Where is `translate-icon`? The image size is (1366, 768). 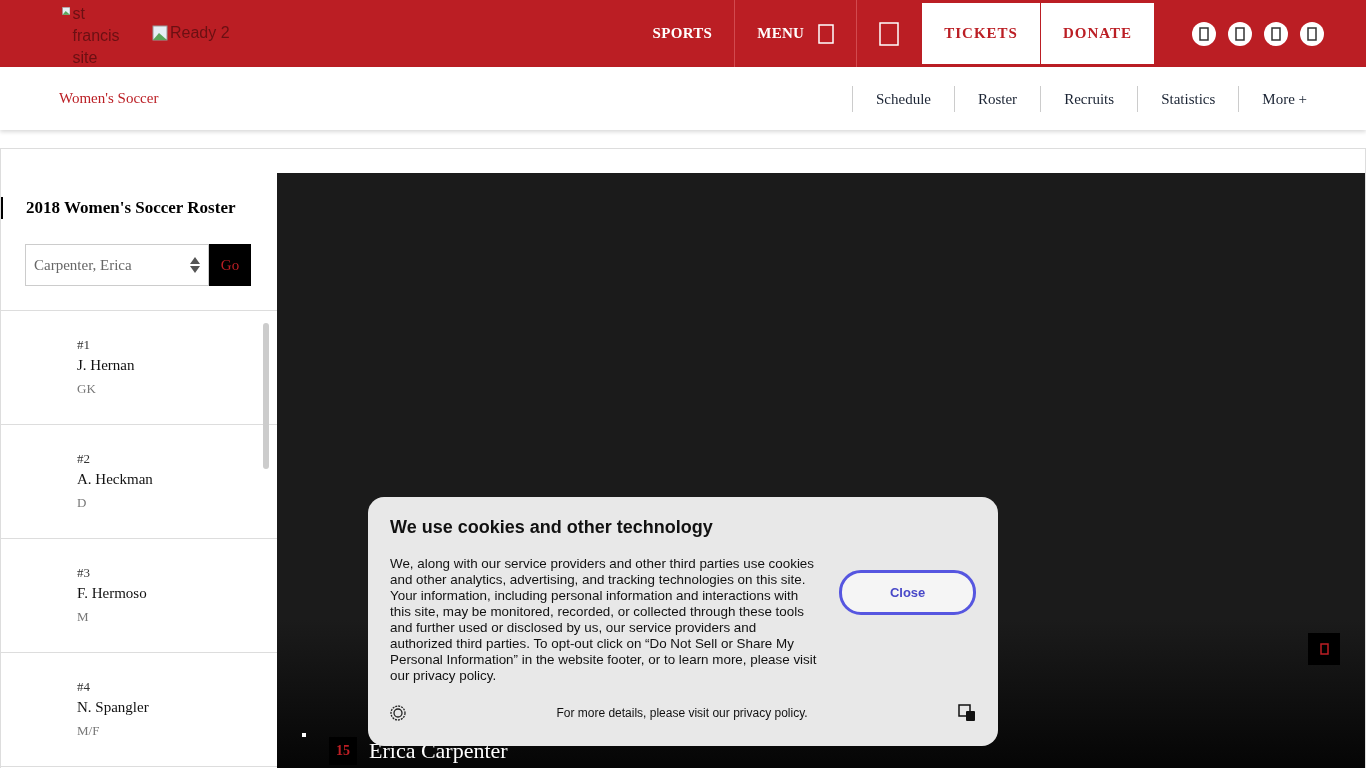 translate-icon is located at coordinates (967, 713).